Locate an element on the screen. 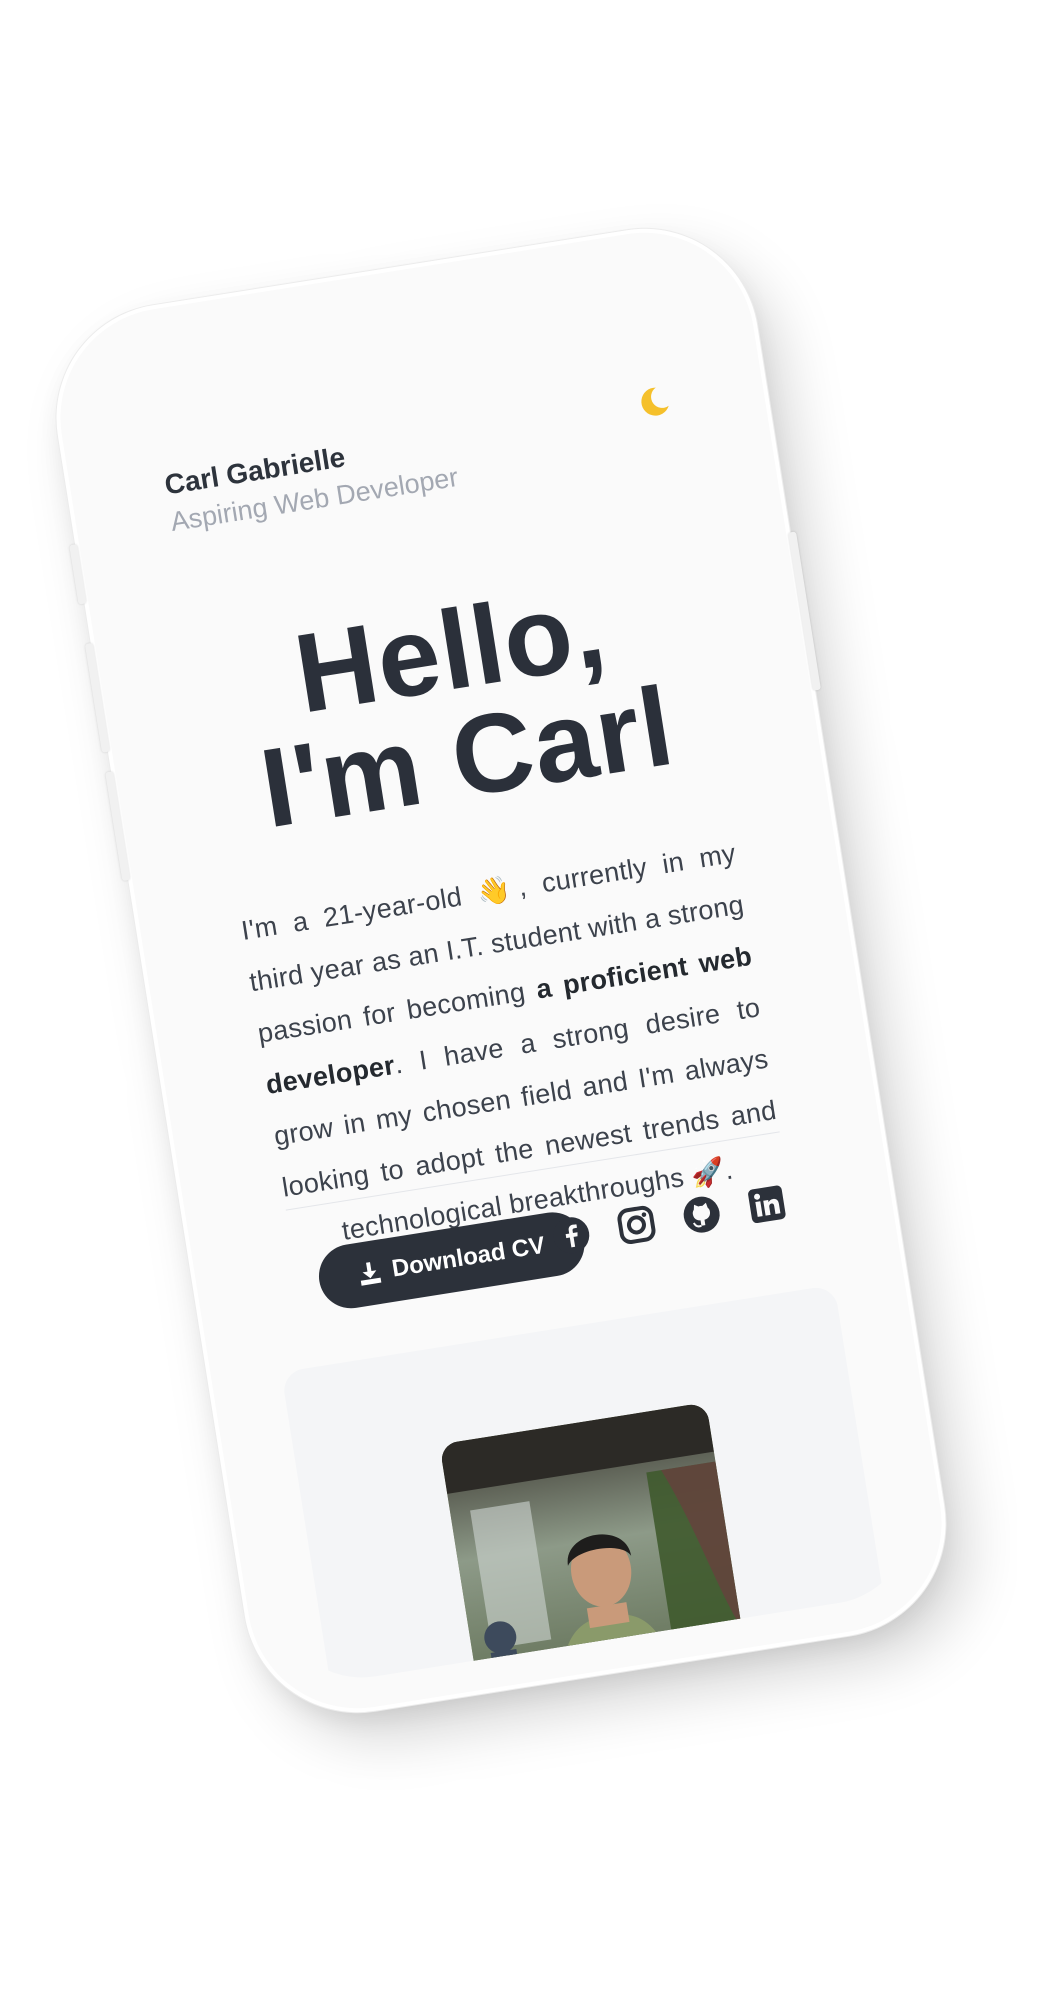 Image resolution: width=1038 pixels, height=2000 pixels. download-cv-label: Download CV is located at coordinates (468, 1257).